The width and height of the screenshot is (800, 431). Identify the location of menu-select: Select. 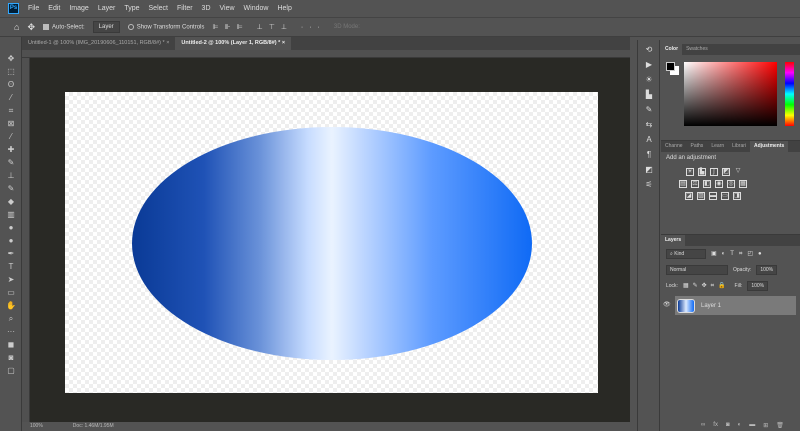
(158, 8).